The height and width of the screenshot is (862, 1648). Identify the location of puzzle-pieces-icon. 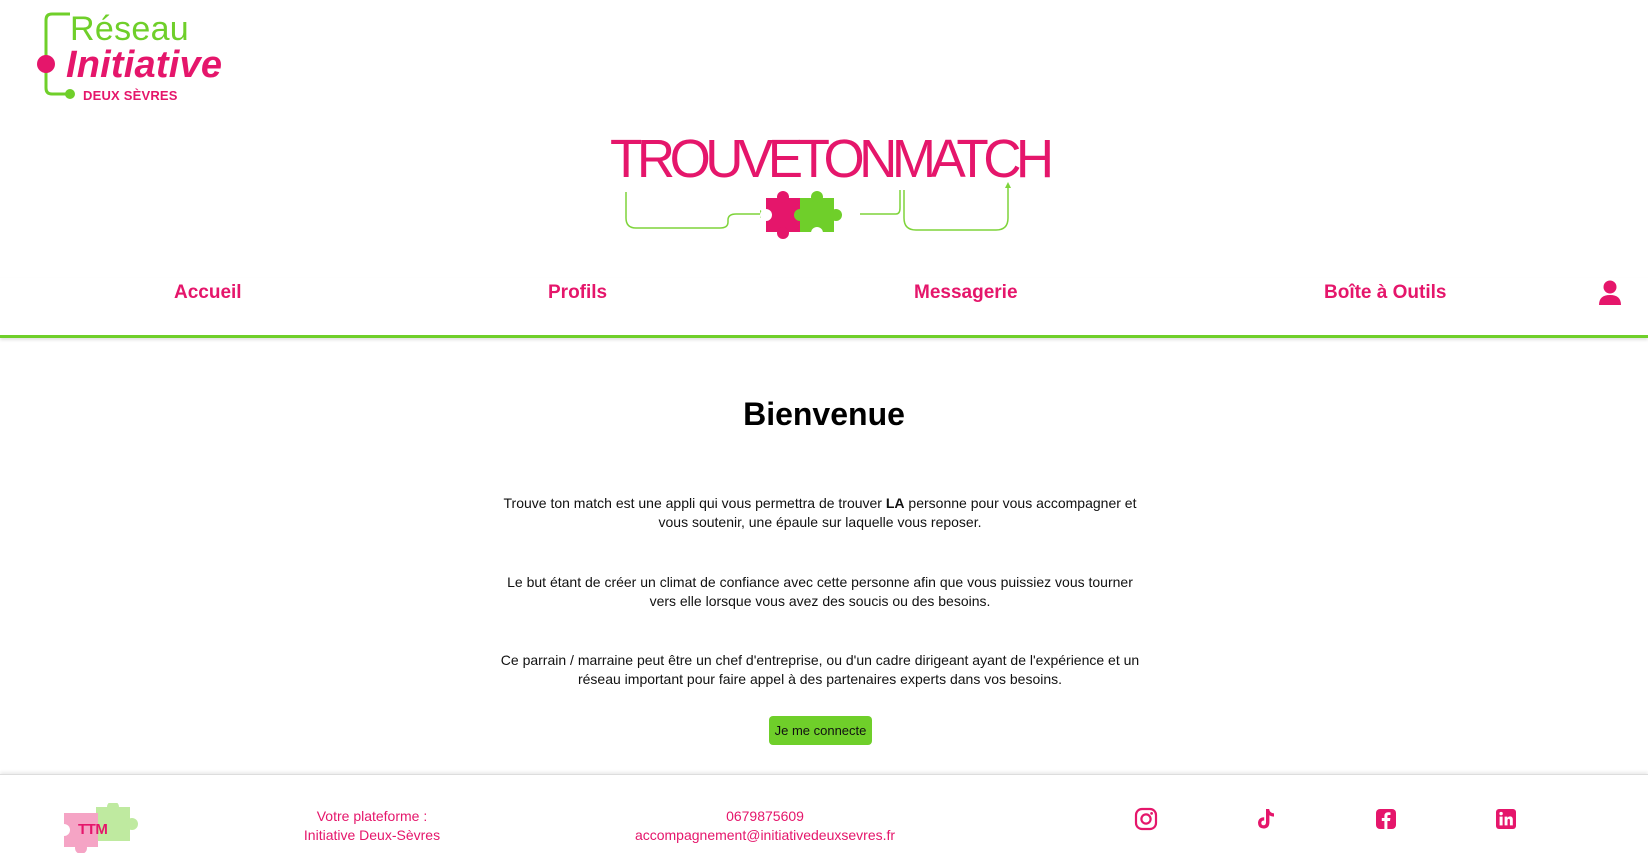
(818, 210).